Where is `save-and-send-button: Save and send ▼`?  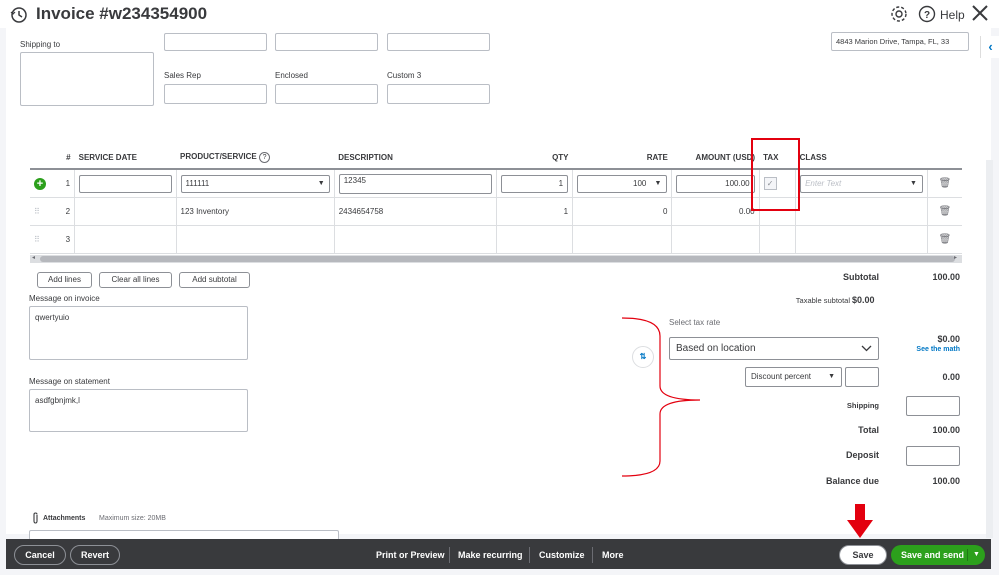
save-and-send-button: Save and send ▼ is located at coordinates (938, 555).